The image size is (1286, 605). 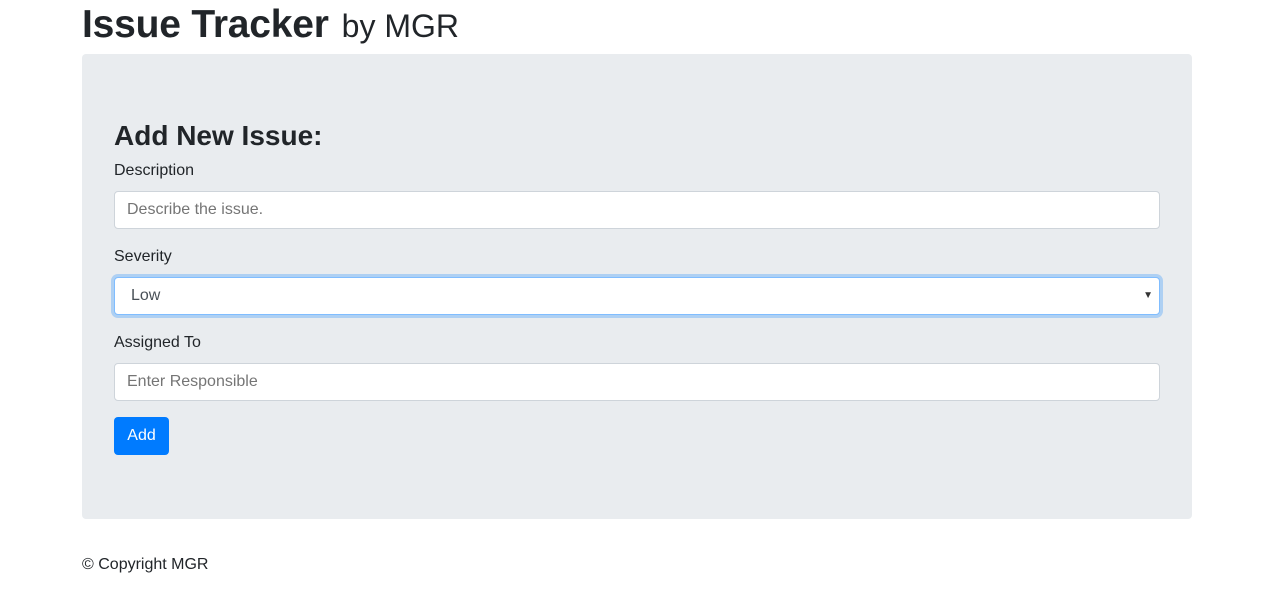 What do you see at coordinates (637, 210) in the screenshot?
I see `description-input` at bounding box center [637, 210].